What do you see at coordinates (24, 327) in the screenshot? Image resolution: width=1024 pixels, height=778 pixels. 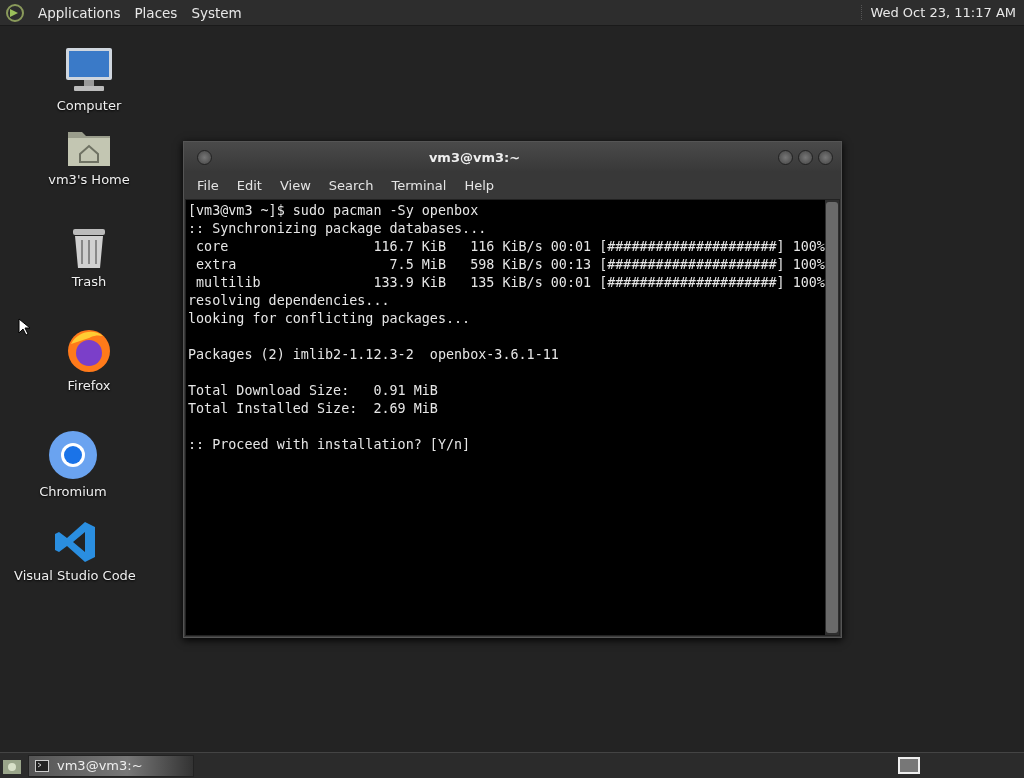 I see `mouse-cursor-icon` at bounding box center [24, 327].